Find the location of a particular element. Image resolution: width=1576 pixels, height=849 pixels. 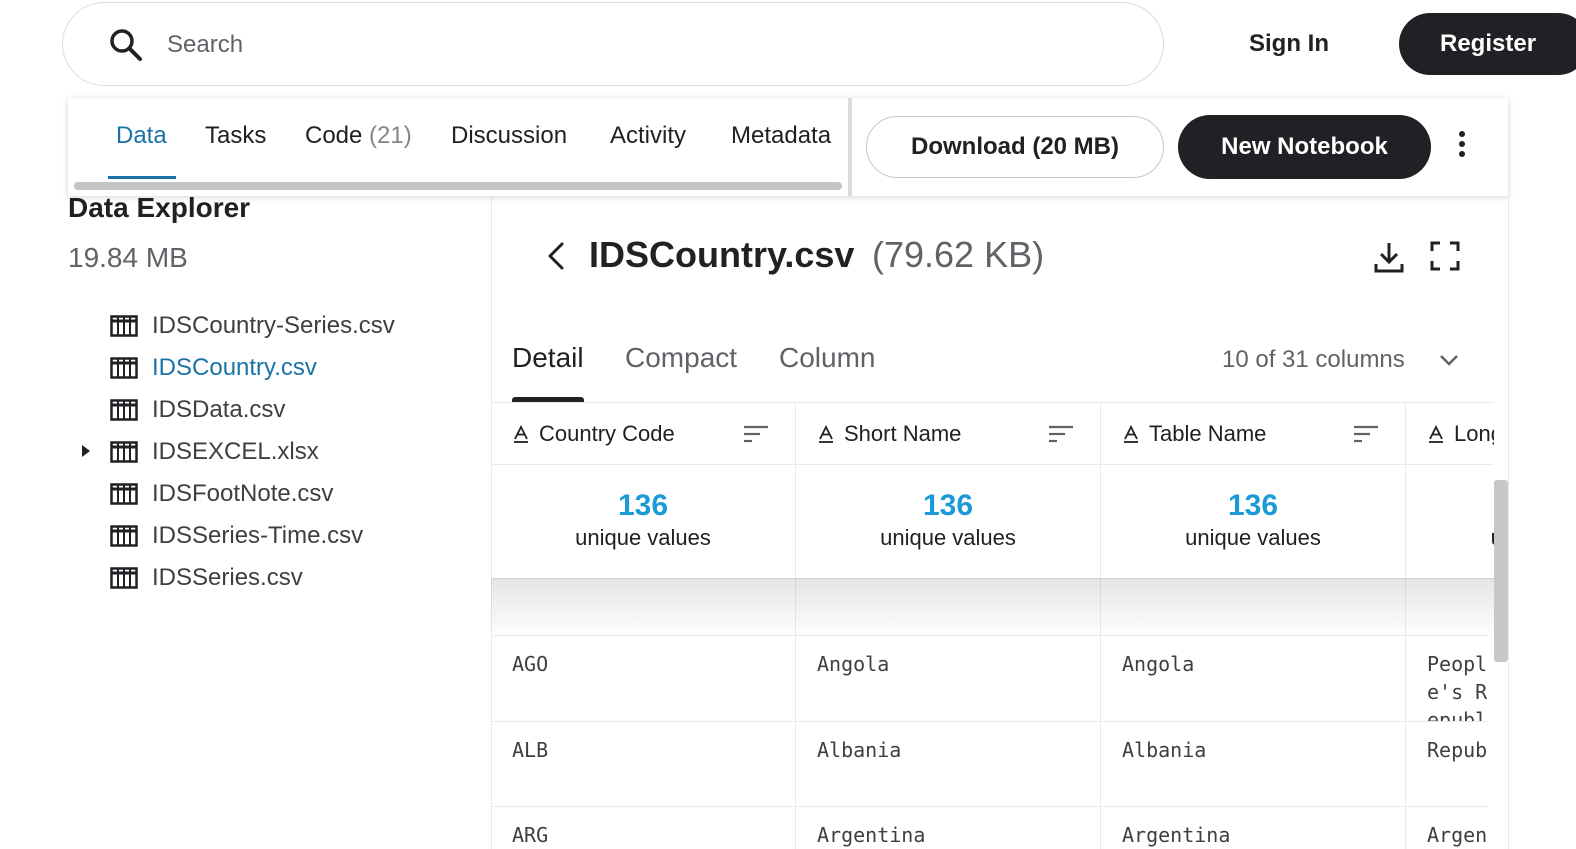

table-cell: ALB is located at coordinates (643, 763).